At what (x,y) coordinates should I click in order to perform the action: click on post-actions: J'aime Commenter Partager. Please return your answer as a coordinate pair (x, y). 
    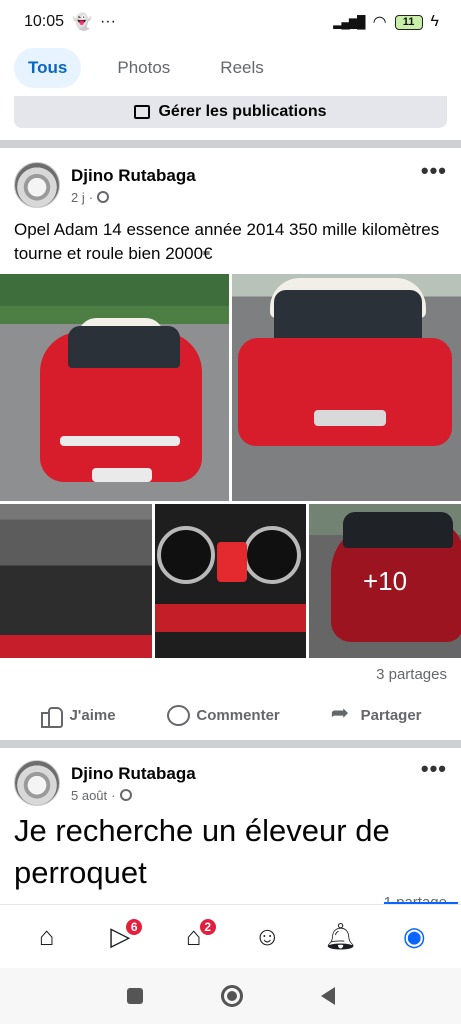
    Looking at the image, I should click on (230, 715).